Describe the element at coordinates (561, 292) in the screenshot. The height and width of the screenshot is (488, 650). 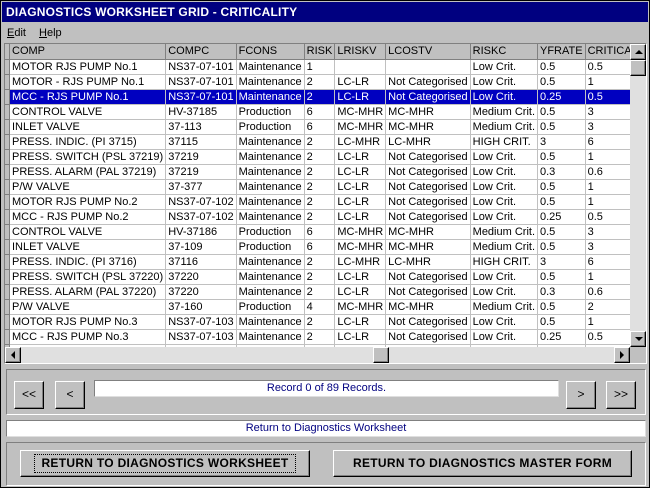
I see `cell-yfrate: 0.3` at that location.